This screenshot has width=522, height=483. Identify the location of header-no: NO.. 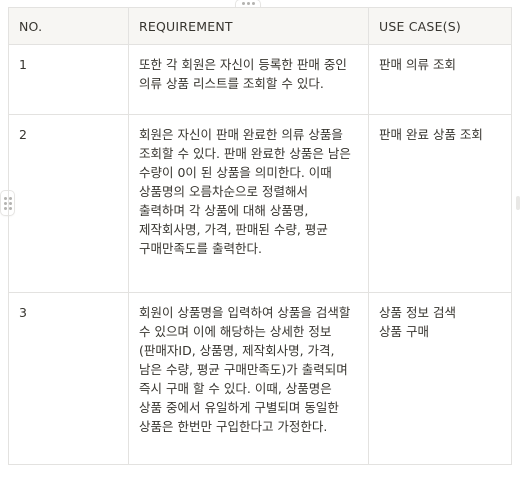
(68, 26).